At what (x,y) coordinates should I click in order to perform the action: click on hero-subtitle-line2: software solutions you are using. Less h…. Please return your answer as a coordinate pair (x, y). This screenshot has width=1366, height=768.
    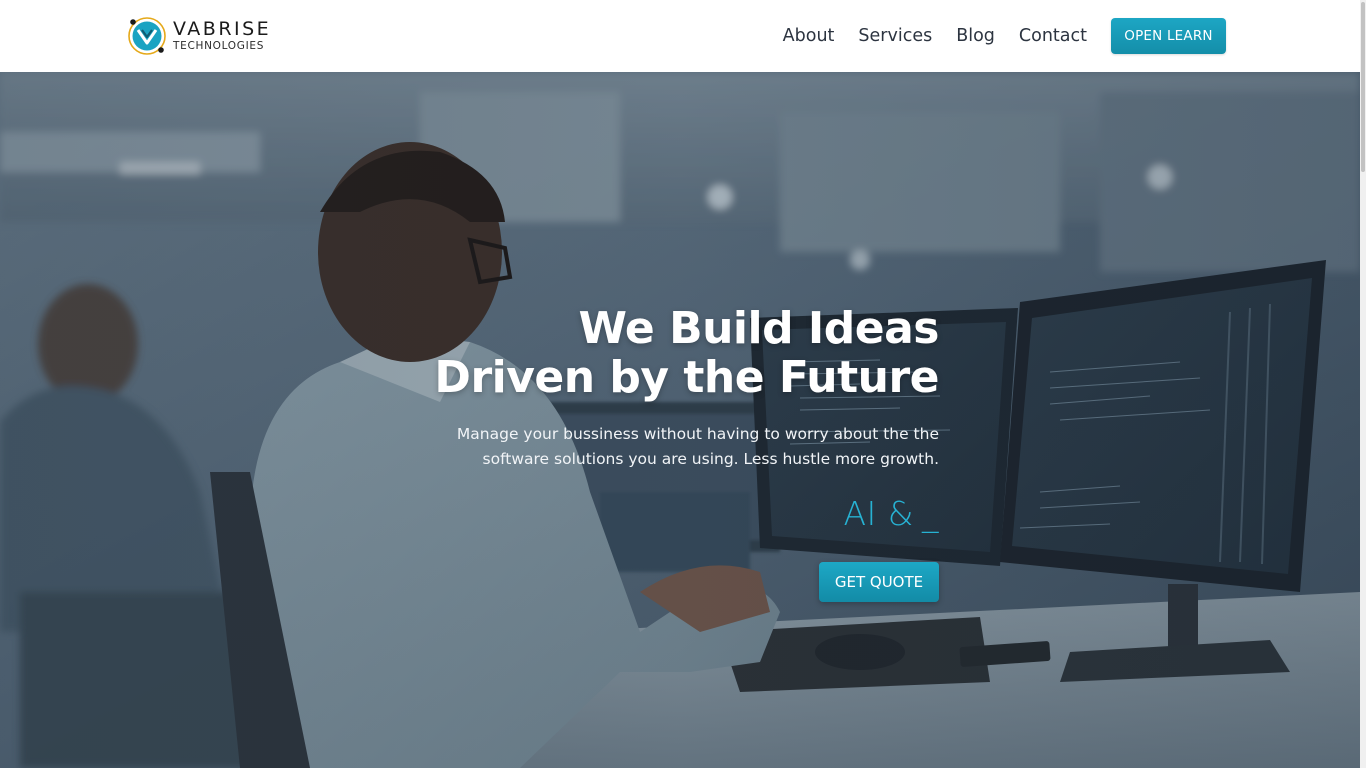
    Looking at the image, I should click on (710, 459).